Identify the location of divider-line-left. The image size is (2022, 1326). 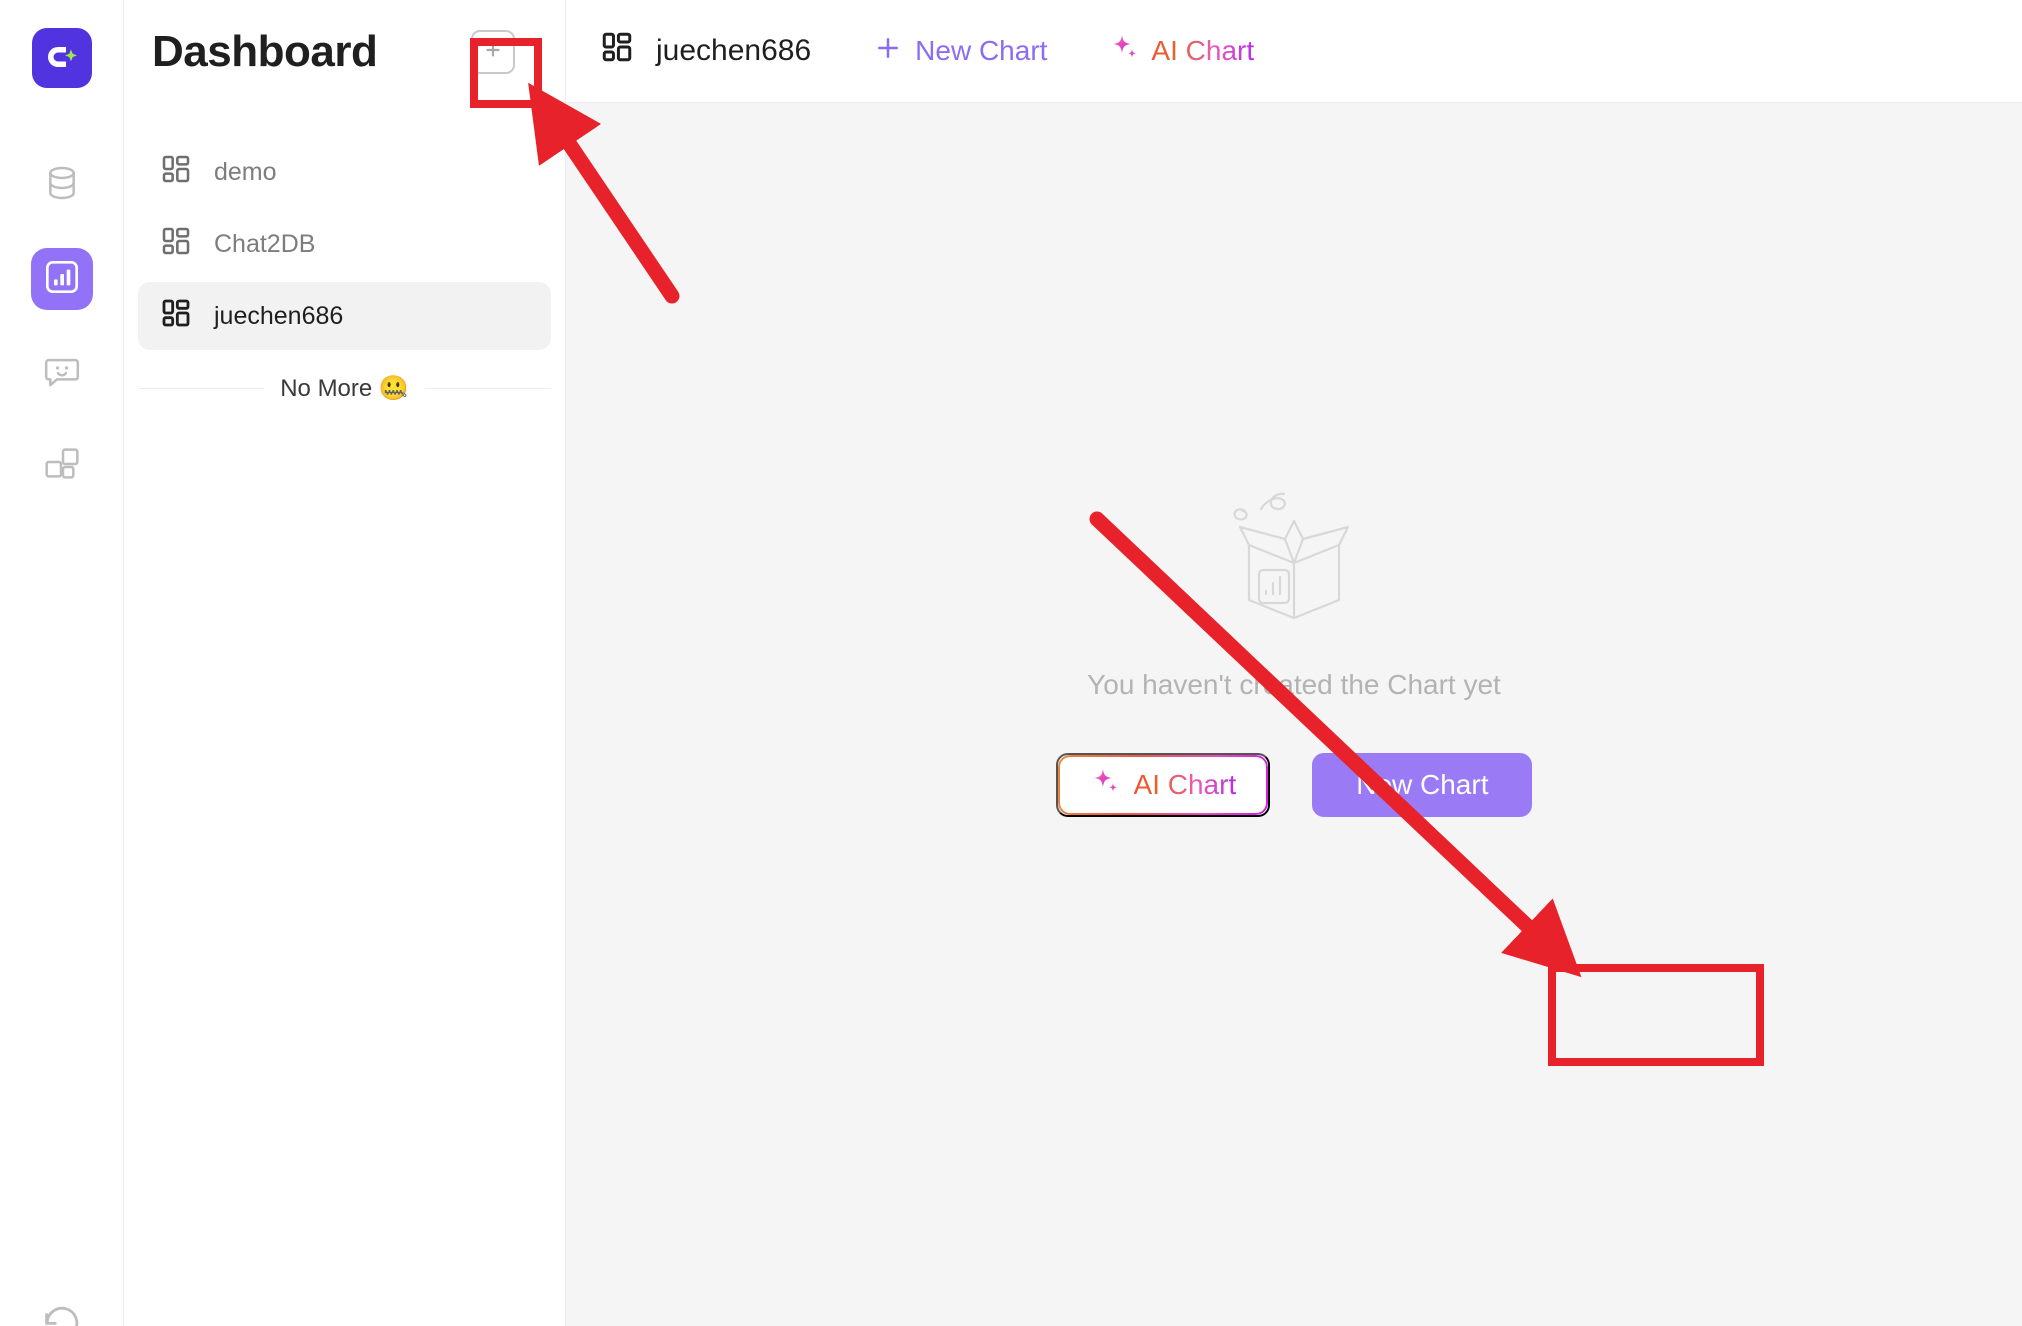
(201, 388).